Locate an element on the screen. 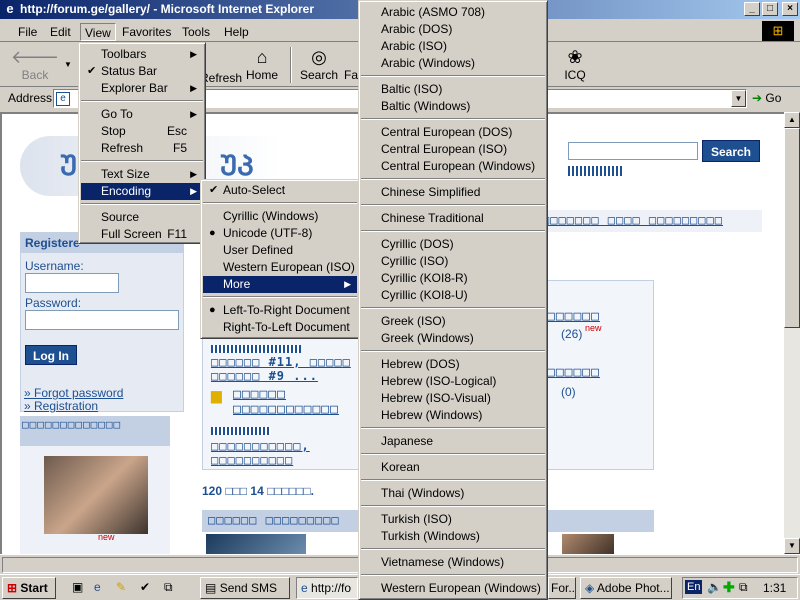  menu-file: File is located at coordinates (27, 32).